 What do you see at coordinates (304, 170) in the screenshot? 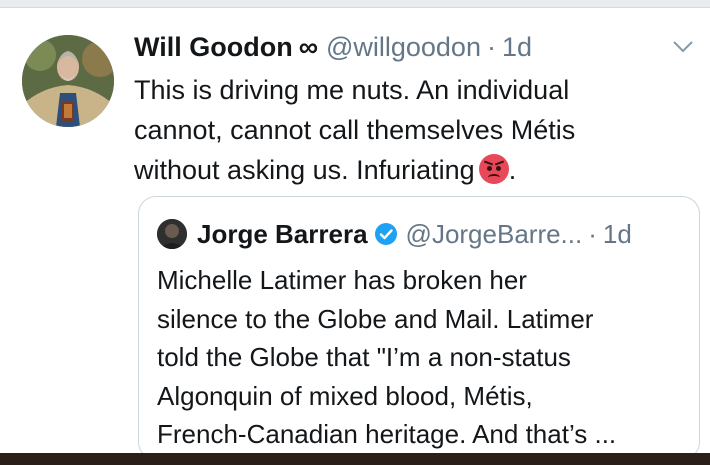
I see `tweet-text-segment: without asking us. Infuriating` at bounding box center [304, 170].